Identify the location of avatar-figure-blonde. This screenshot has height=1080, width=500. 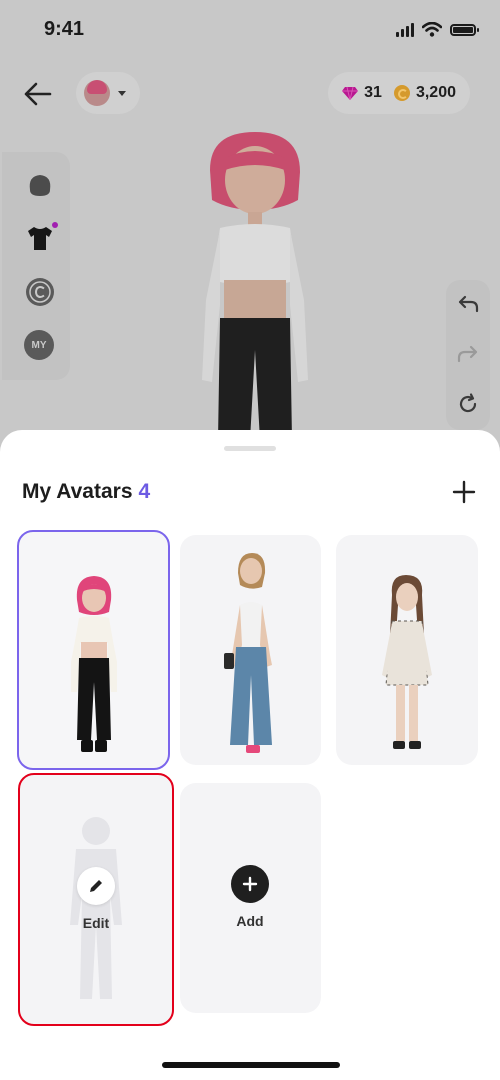
(248, 653).